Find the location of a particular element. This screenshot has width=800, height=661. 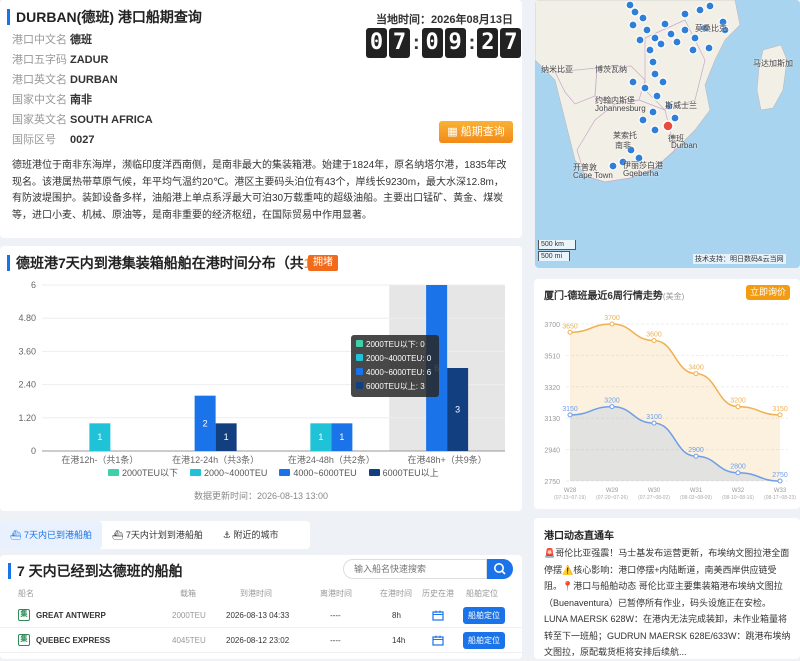

ship-tabs: ⛴ 7天内已到港船舶 ⛴ 7天内计划到港船舶 ⚓ 附近的城市 is located at coordinates (155, 535).